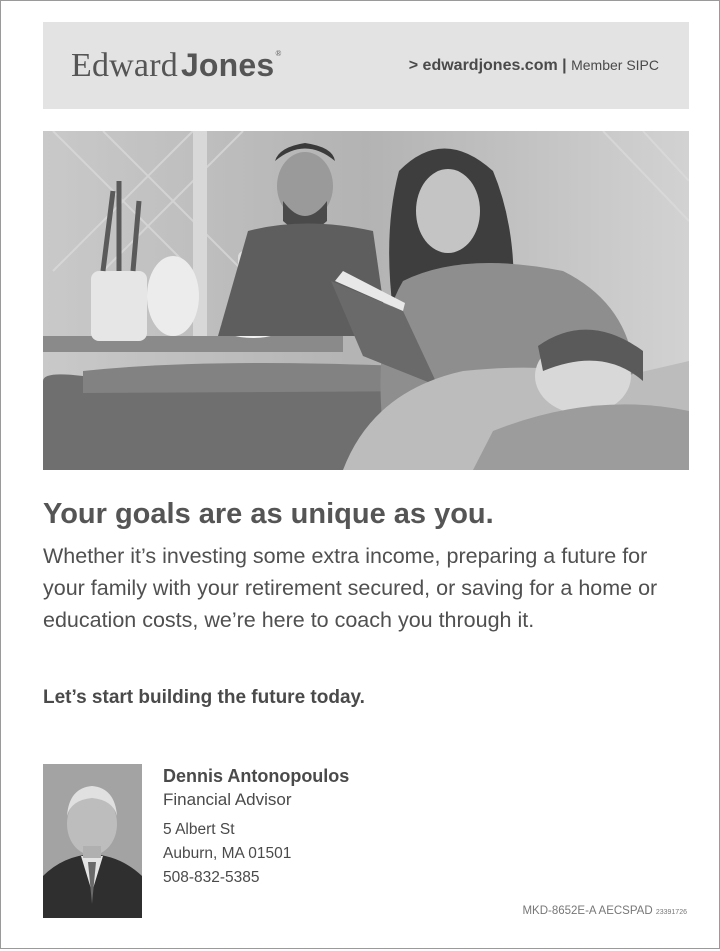 This screenshot has width=720, height=951. I want to click on ad-code-small: 23391726, so click(671, 912).